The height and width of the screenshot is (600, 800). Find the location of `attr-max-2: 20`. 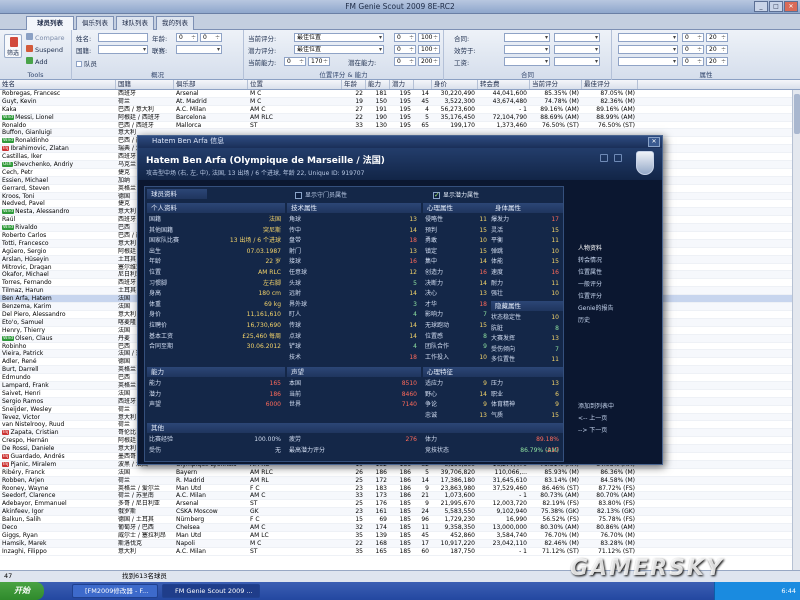

attr-max-2: 20 is located at coordinates (717, 49).